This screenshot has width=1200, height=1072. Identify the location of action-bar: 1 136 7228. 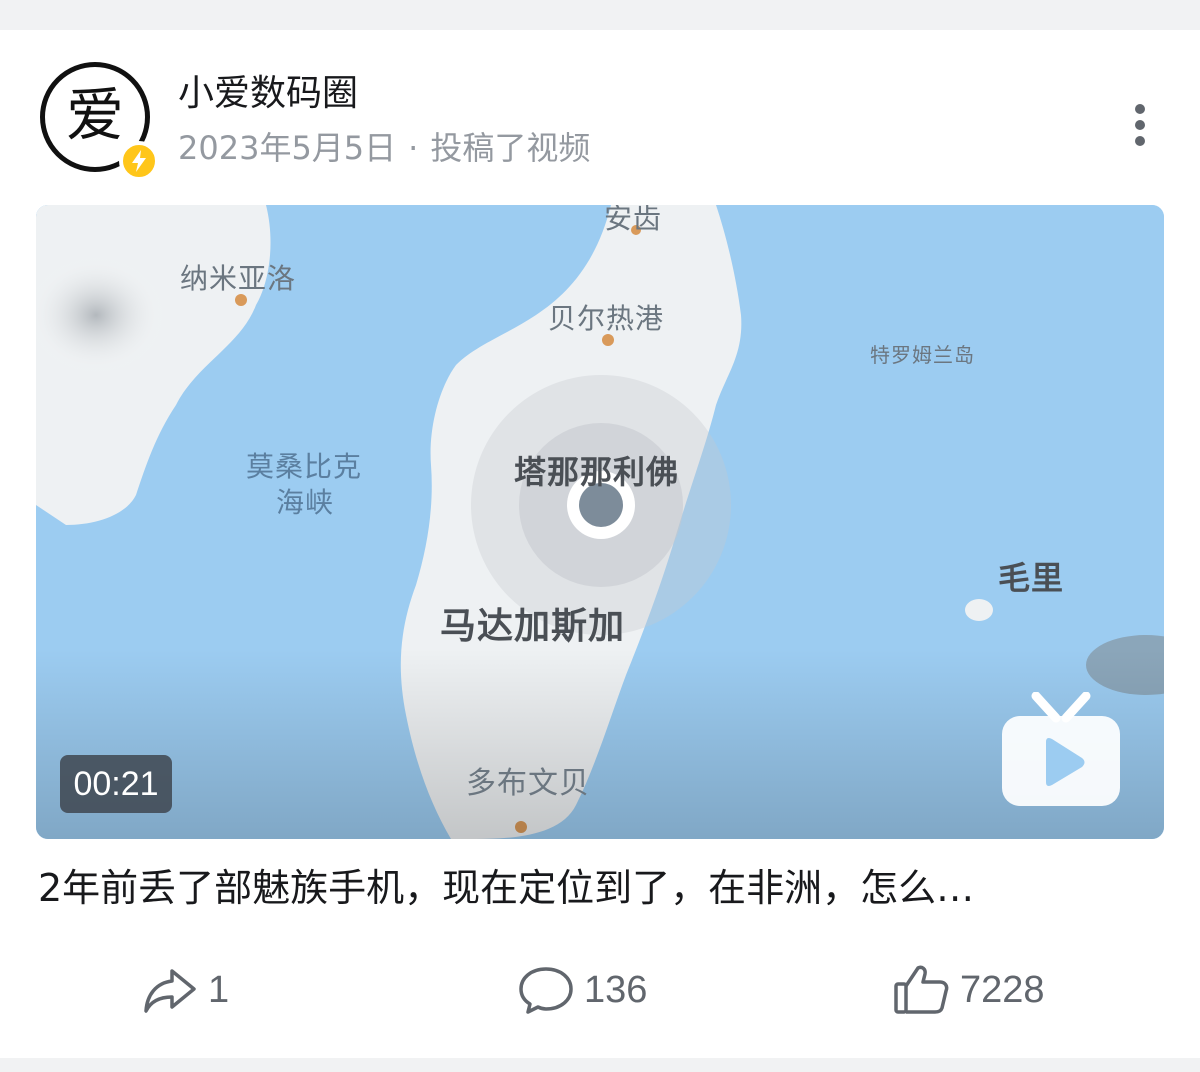
(600, 990).